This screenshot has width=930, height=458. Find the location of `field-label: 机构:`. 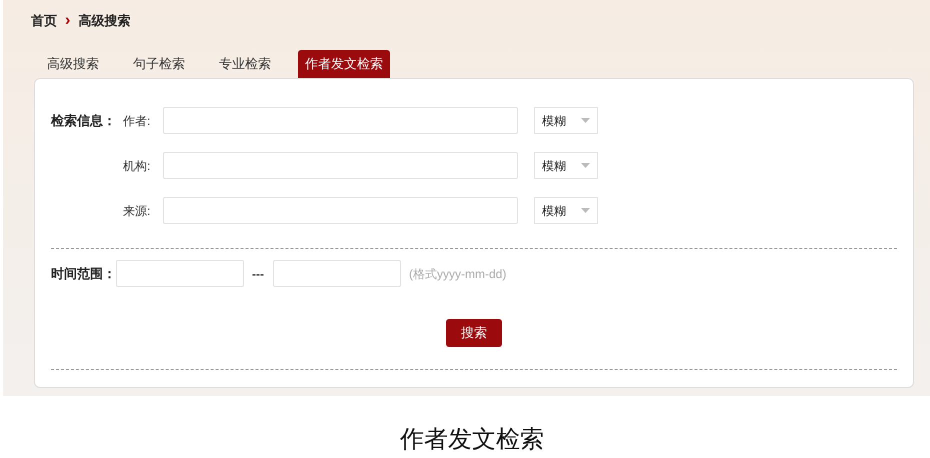

field-label: 机构: is located at coordinates (137, 166).